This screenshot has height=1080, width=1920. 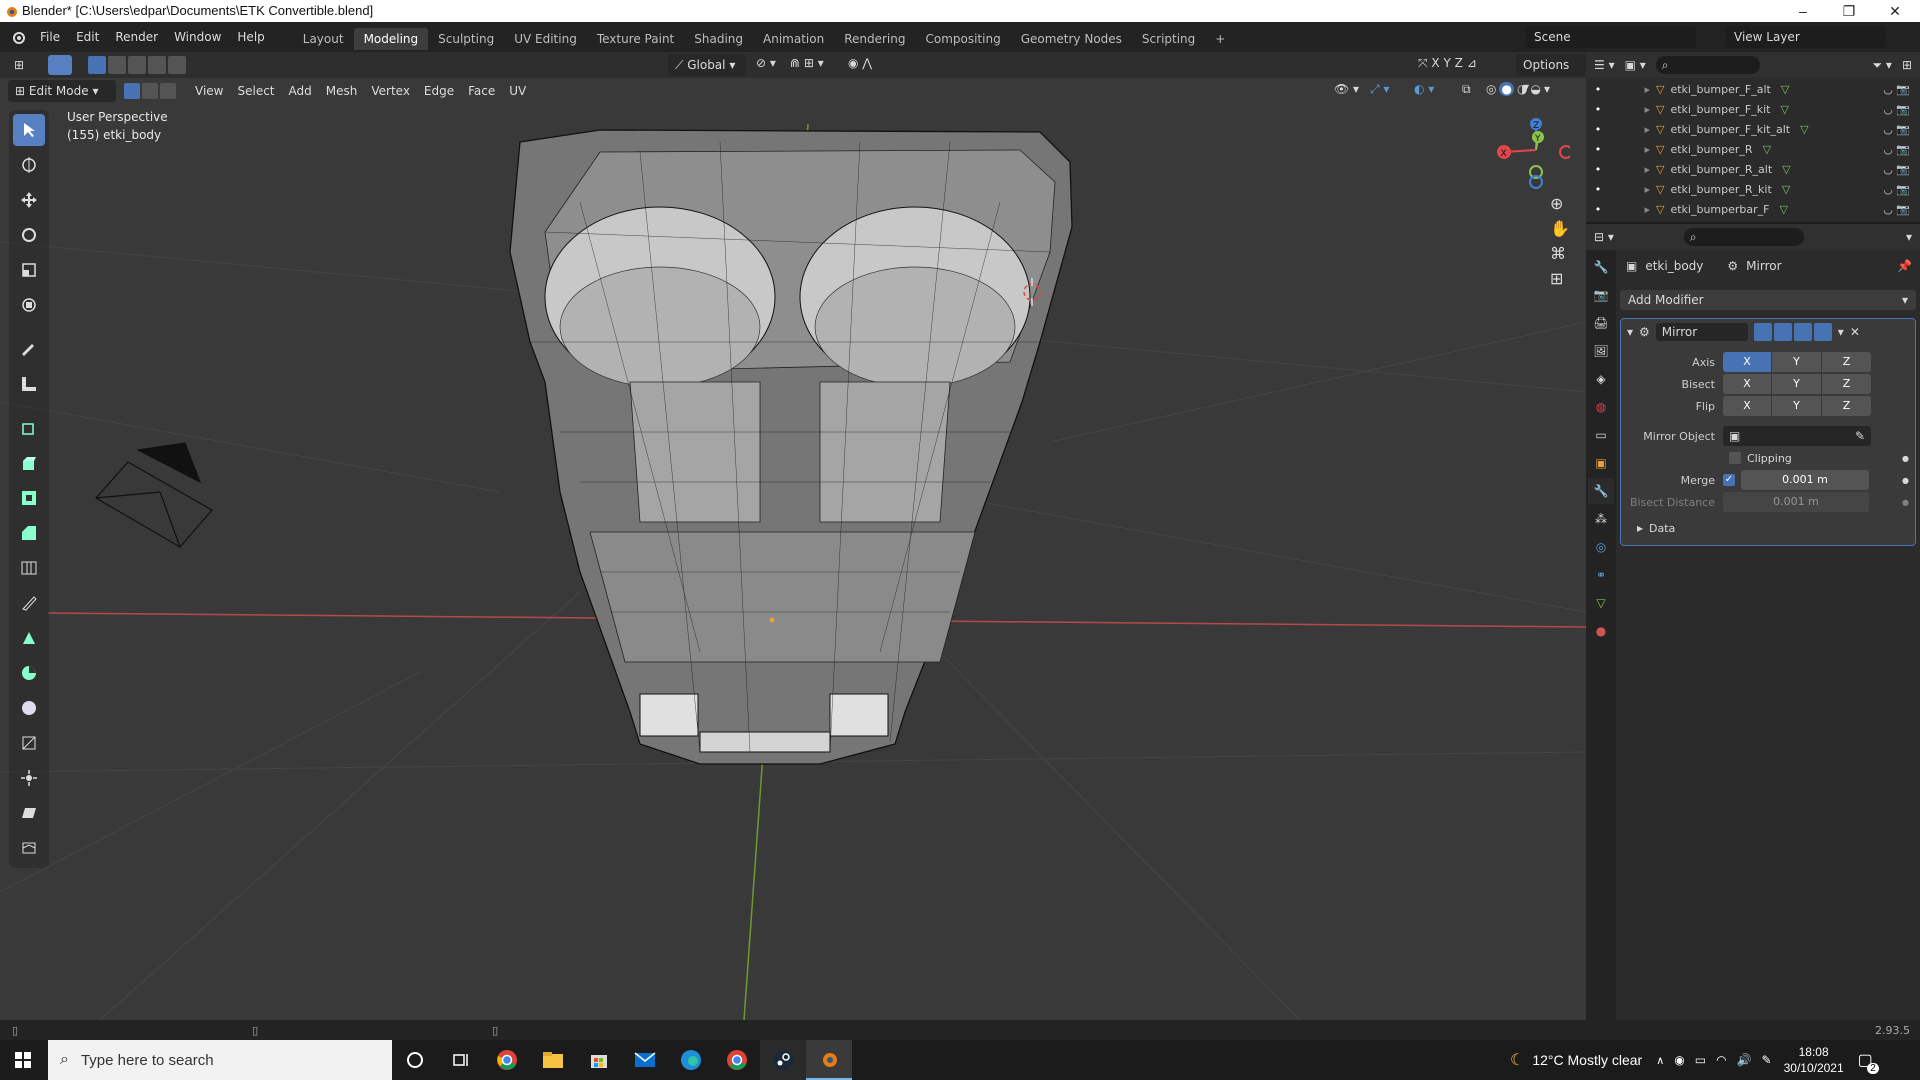 I want to click on bisect-x-toggle: X, so click(x=1747, y=384).